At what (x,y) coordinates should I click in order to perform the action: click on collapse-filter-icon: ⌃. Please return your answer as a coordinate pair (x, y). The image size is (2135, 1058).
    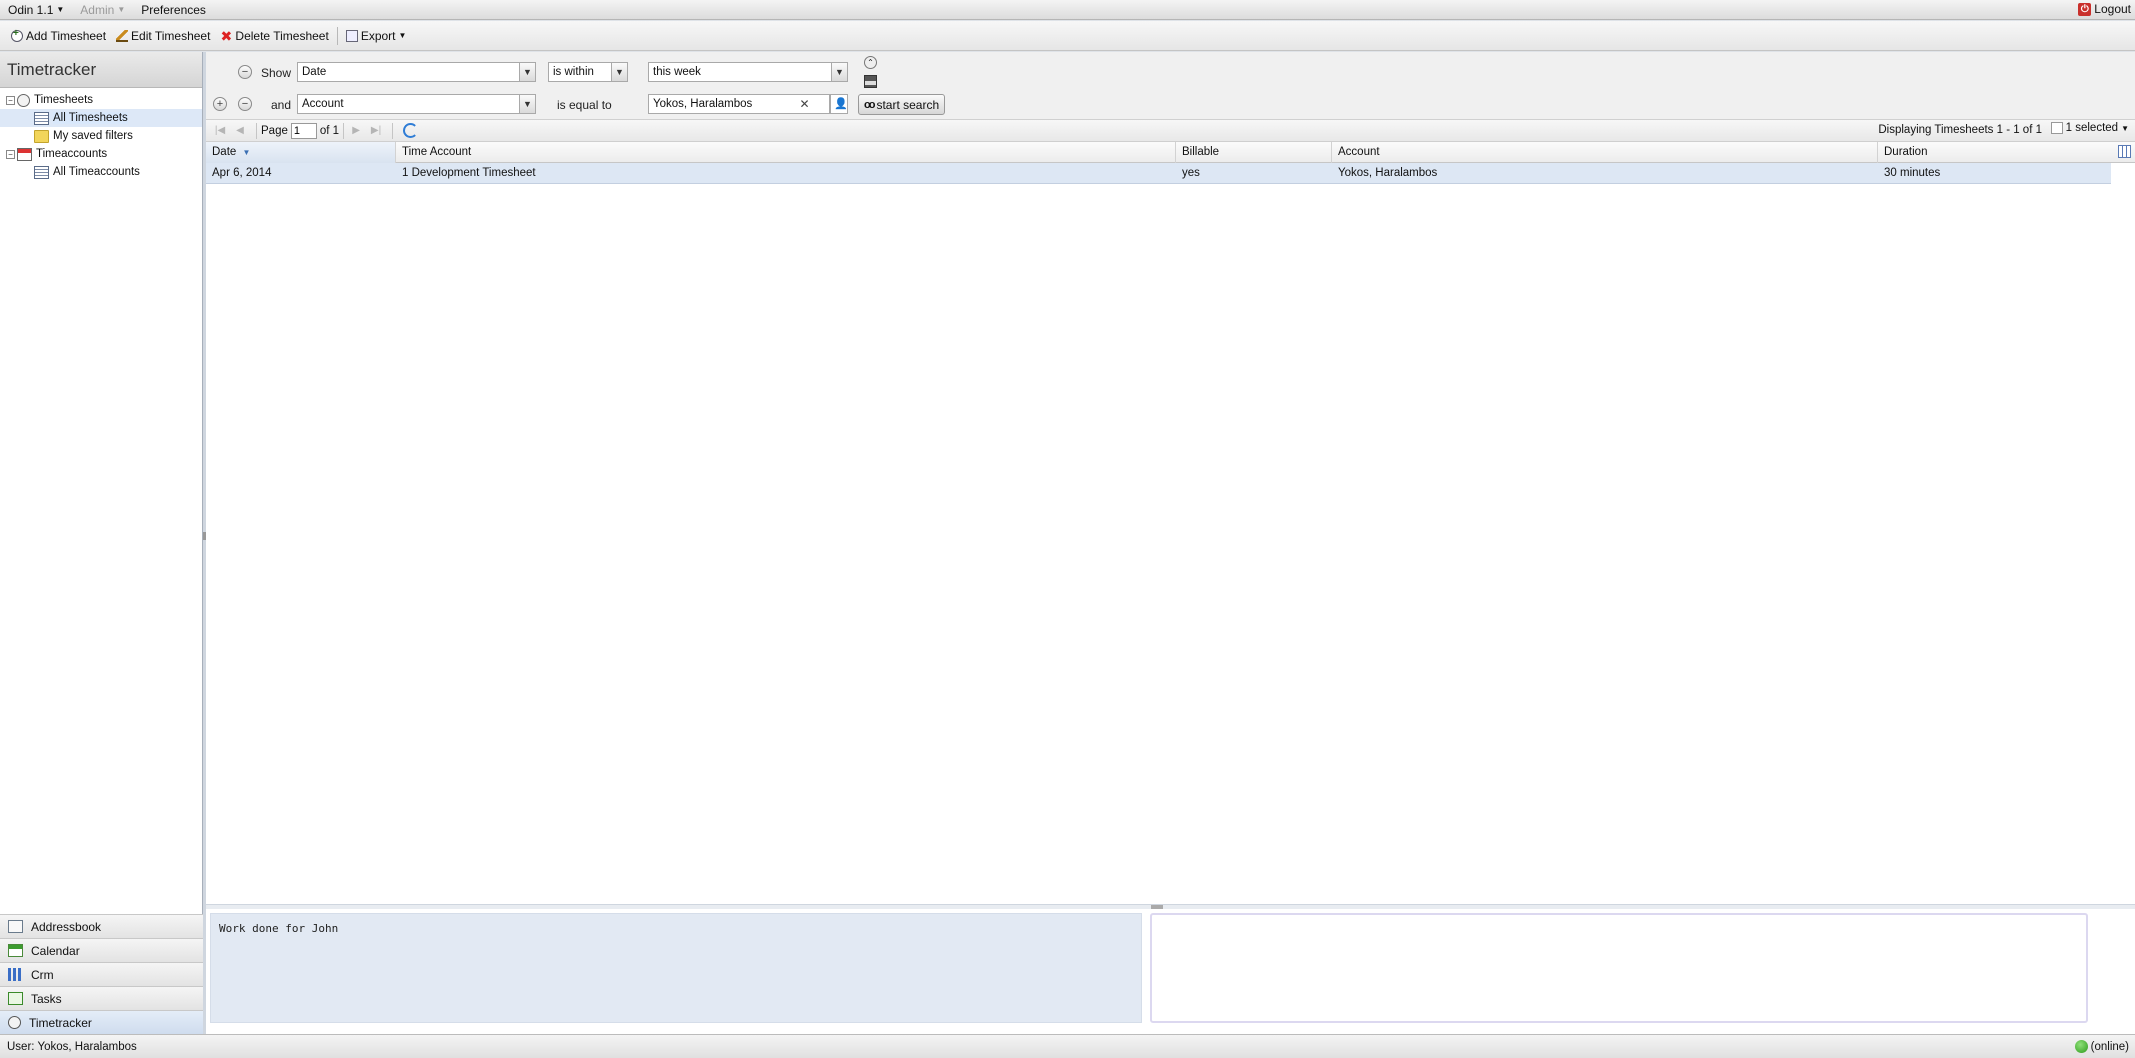
    Looking at the image, I should click on (870, 62).